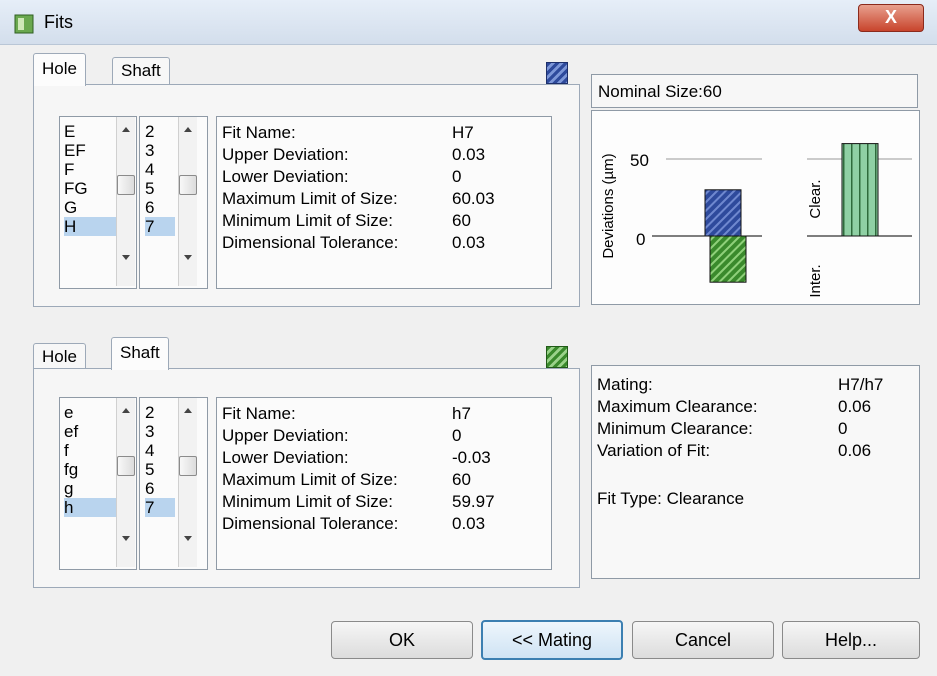 The image size is (937, 676). Describe the element at coordinates (468, 22) in the screenshot. I see `title-bar` at that location.